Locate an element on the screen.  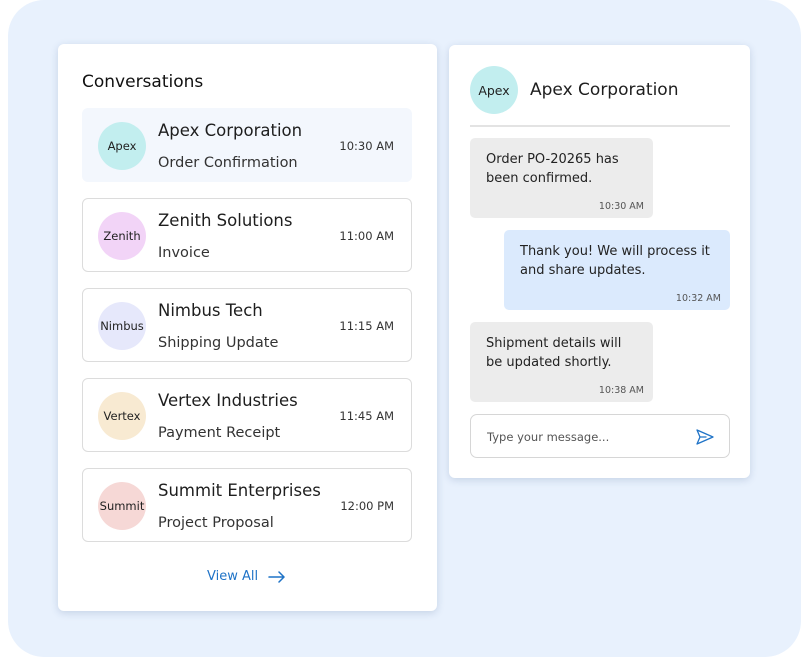
avatar: Zenith is located at coordinates (122, 236).